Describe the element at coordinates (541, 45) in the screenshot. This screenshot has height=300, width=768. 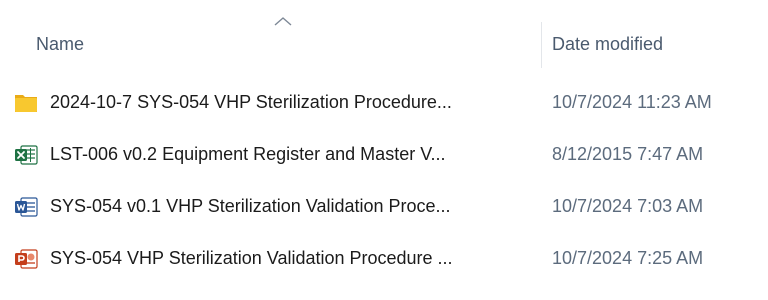
I see `column-divider` at that location.